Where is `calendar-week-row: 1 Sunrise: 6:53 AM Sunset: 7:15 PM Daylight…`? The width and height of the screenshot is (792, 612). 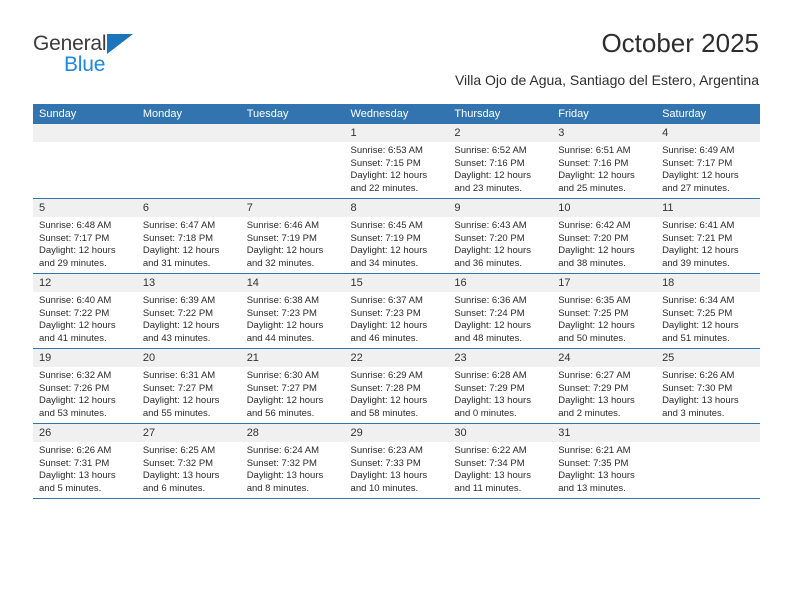
calendar-week-row: 1 Sunrise: 6:53 AM Sunset: 7:15 PM Daylight… is located at coordinates (396, 161).